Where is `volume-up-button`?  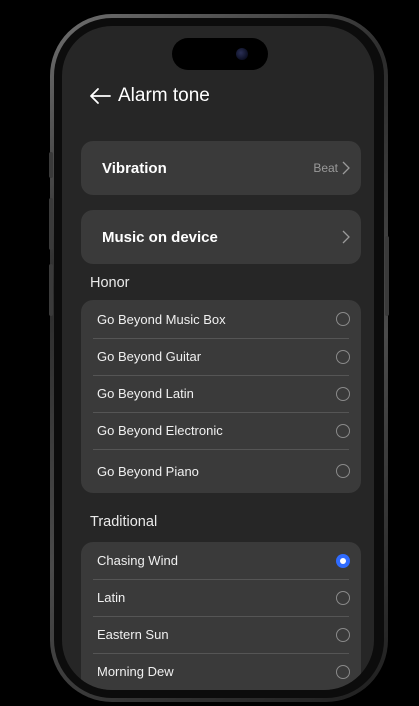
volume-up-button is located at coordinates (51, 224).